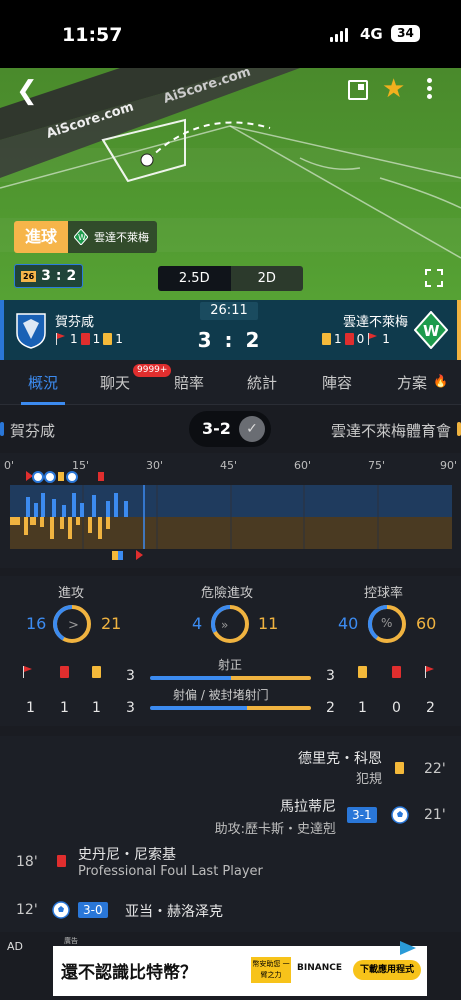  What do you see at coordinates (435, 769) in the screenshot?
I see `event-minute: 22'` at bounding box center [435, 769].